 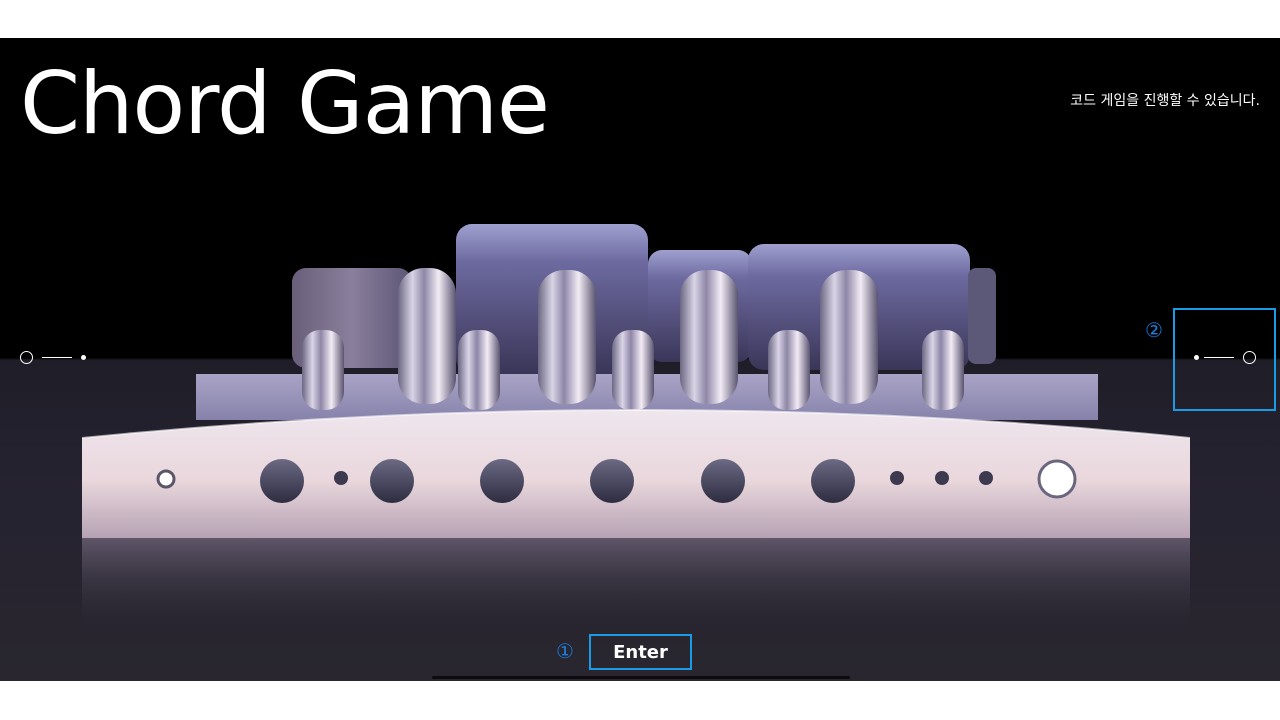 What do you see at coordinates (1225, 359) in the screenshot?
I see `carousel-next-button` at bounding box center [1225, 359].